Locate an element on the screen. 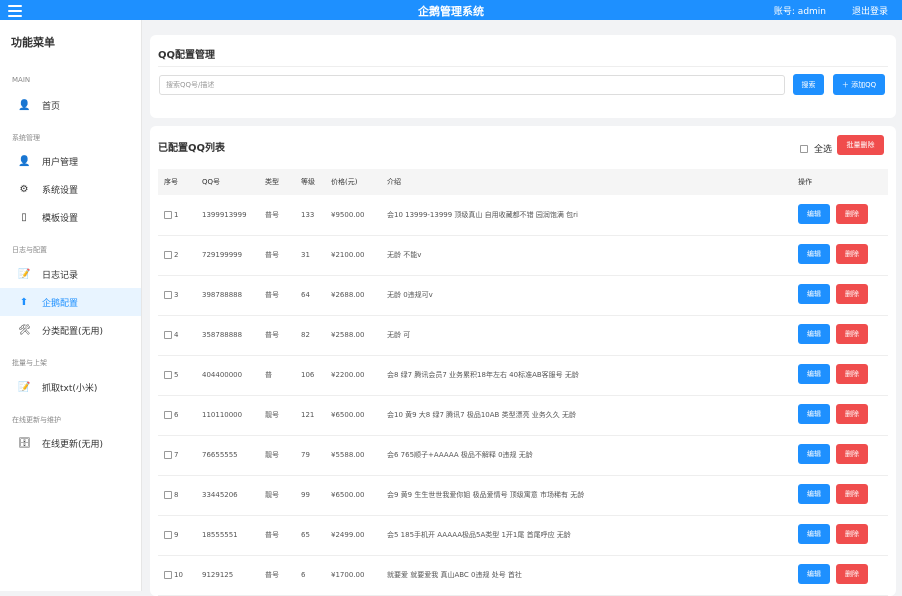 The height and width of the screenshot is (596, 902). sidebar-item-templates: ▯ 模板设置 is located at coordinates (70, 217).